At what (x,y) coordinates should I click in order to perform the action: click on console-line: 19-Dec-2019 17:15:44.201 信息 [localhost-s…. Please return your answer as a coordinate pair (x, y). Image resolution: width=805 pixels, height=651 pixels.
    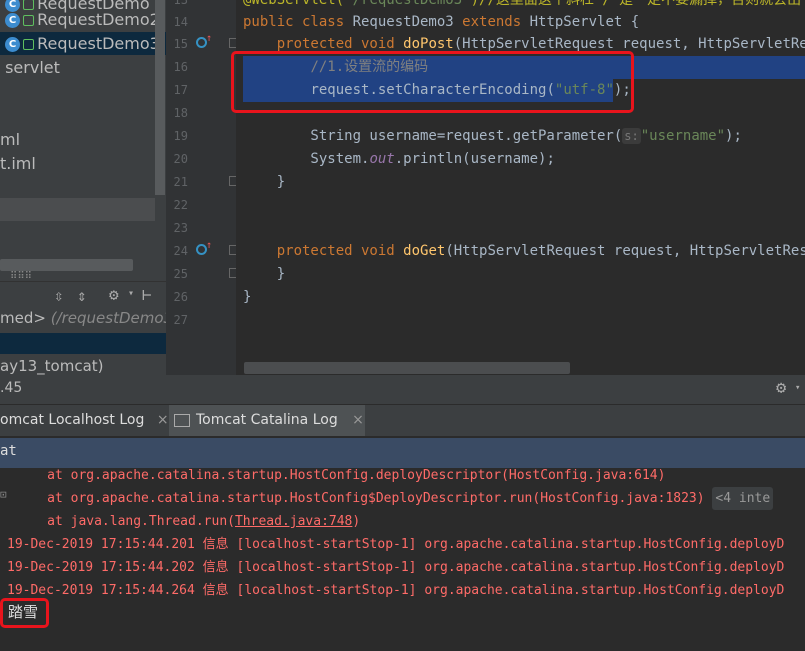
    Looking at the image, I should click on (396, 544).